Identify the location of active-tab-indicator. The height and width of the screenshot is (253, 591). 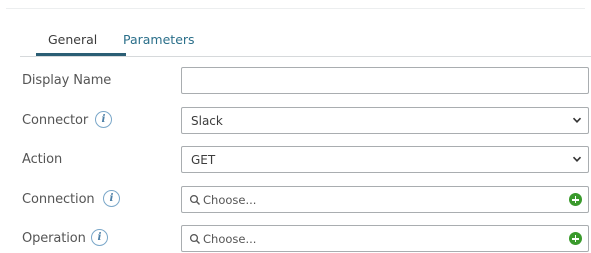
(81, 54).